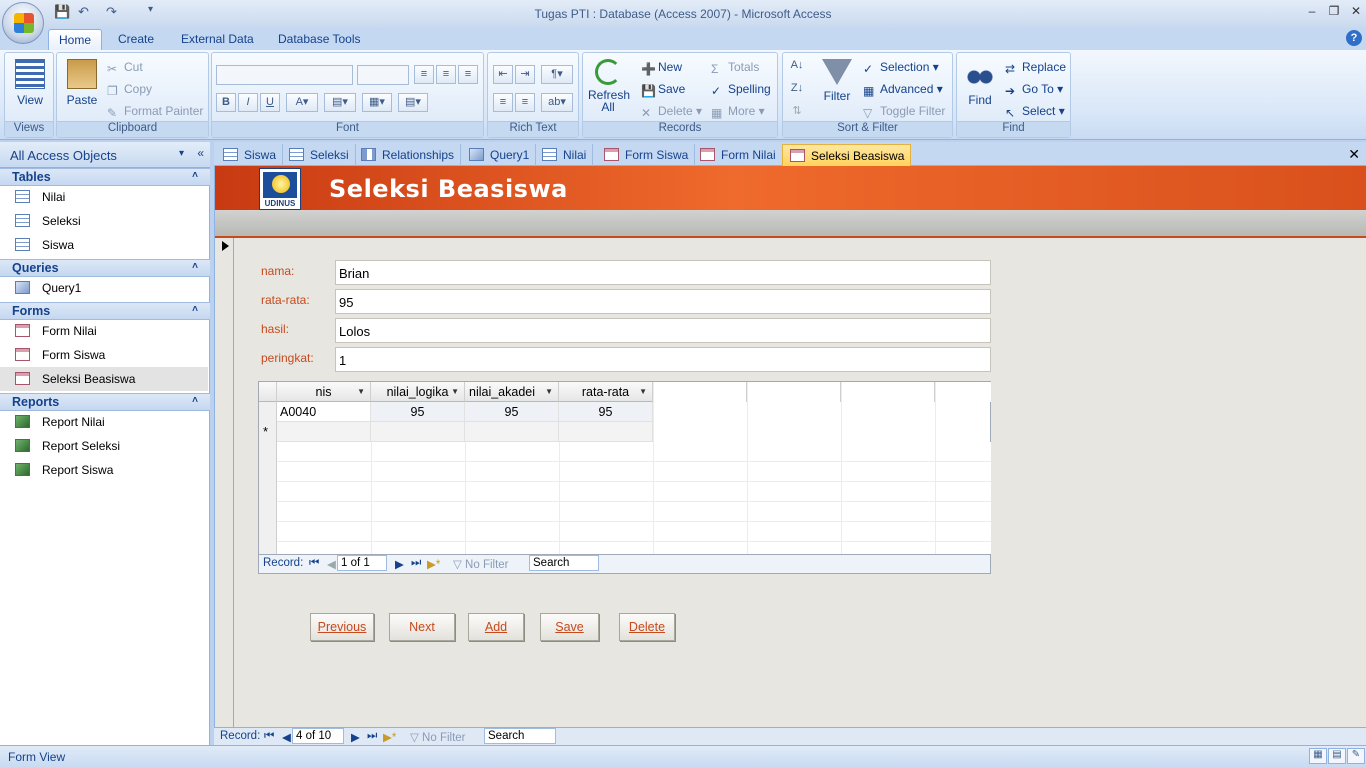 The width and height of the screenshot is (1366, 768). Describe the element at coordinates (661, 68) in the screenshot. I see `new-record-button: ➕ New` at that location.